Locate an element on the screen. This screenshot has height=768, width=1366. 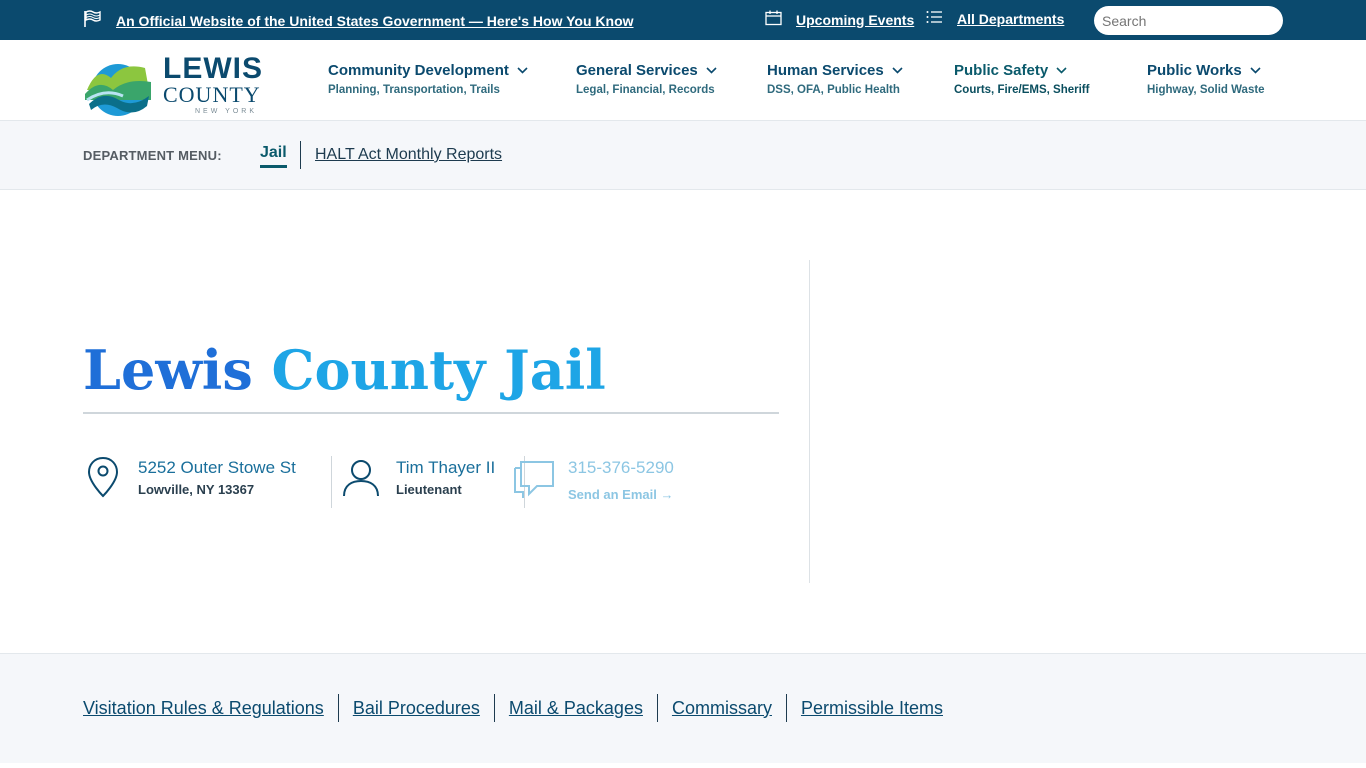
content-divider is located at coordinates (809, 421).